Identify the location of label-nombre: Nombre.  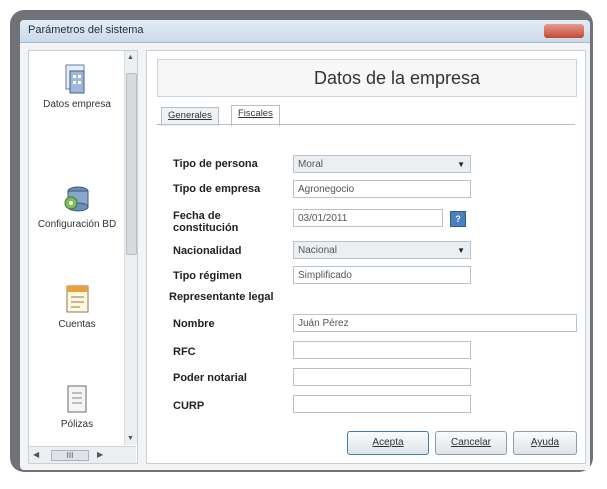
(194, 324).